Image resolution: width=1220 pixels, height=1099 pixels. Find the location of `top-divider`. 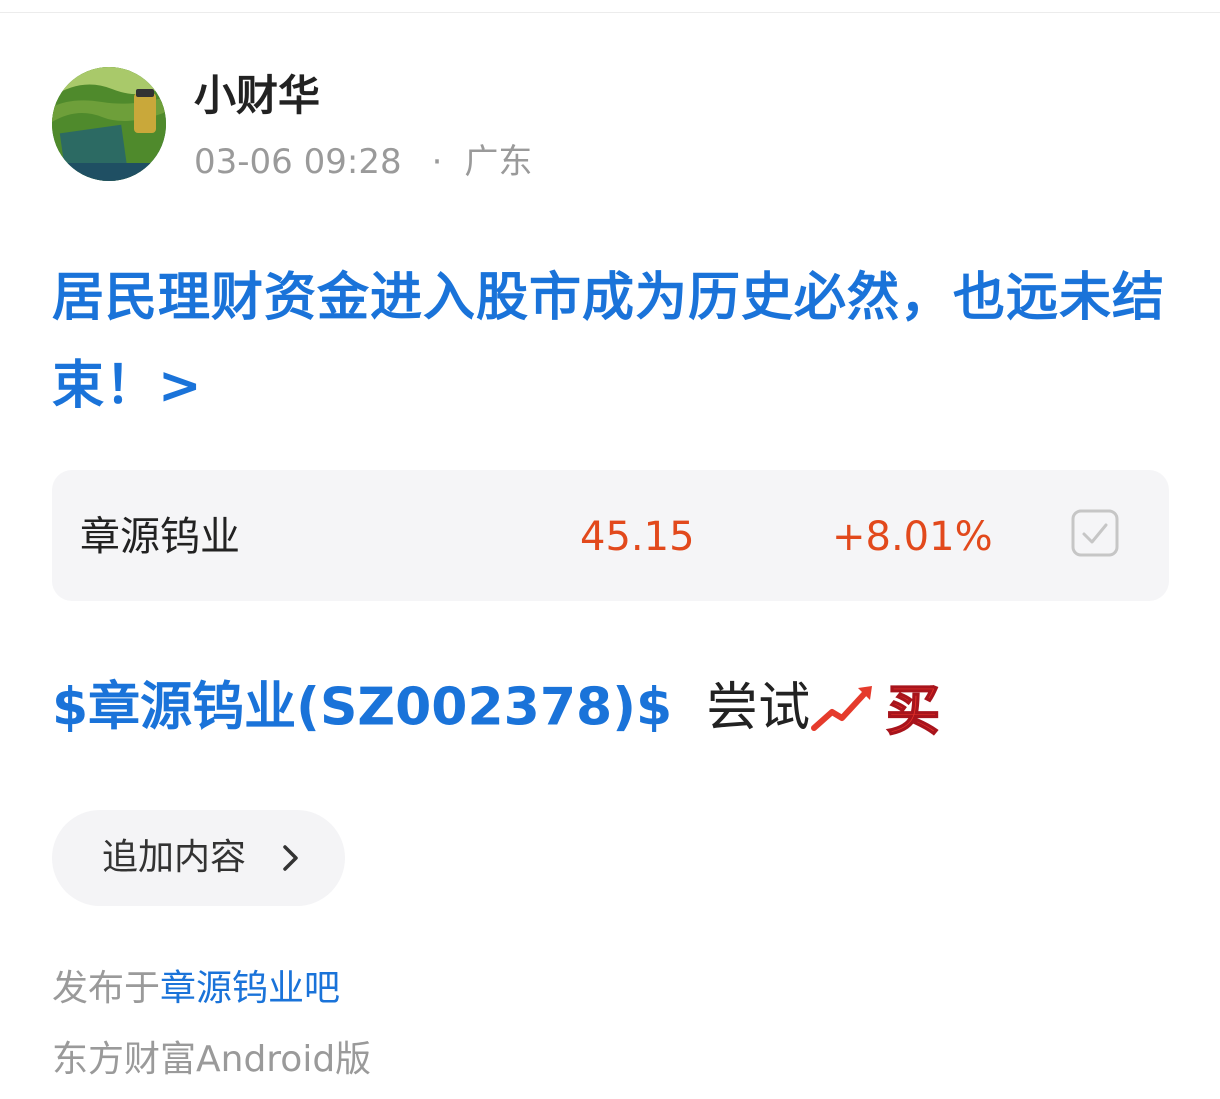

top-divider is located at coordinates (610, 12).